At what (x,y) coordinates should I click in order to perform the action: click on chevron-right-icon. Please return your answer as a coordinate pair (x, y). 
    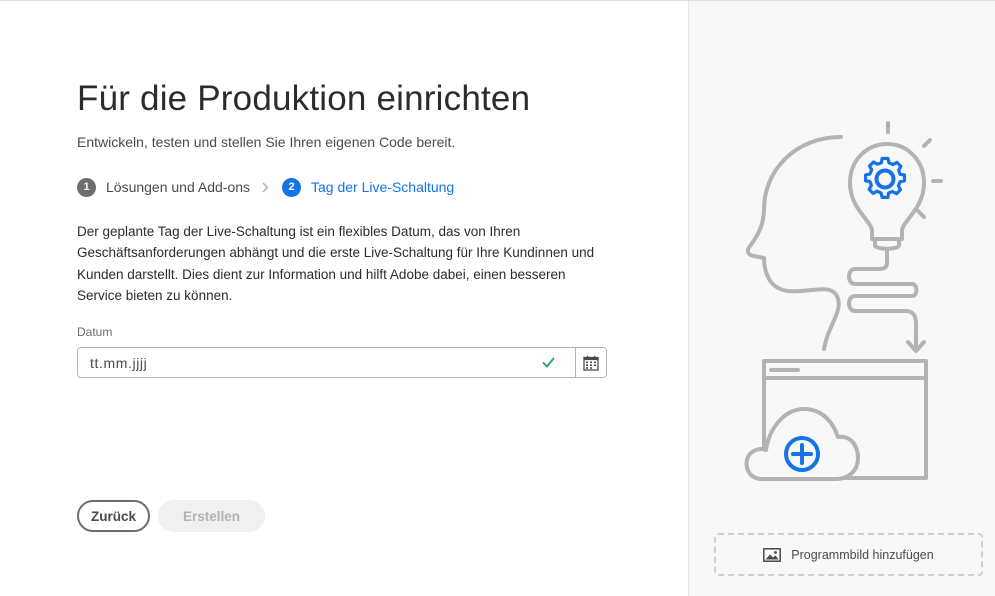
    Looking at the image, I should click on (265, 187).